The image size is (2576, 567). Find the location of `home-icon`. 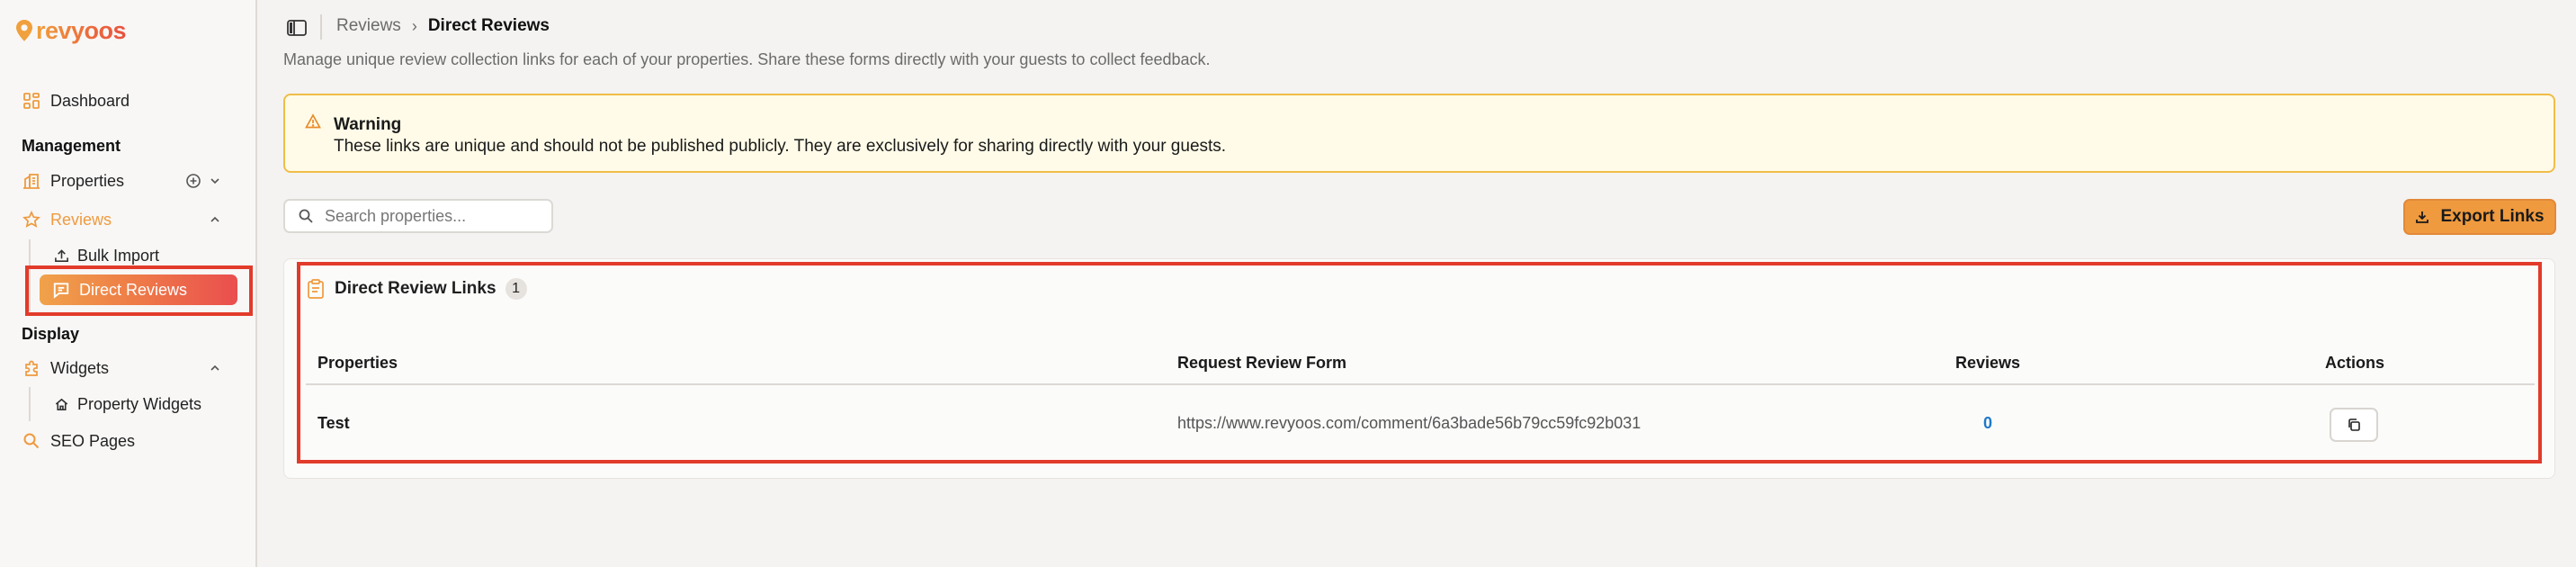

home-icon is located at coordinates (61, 404).